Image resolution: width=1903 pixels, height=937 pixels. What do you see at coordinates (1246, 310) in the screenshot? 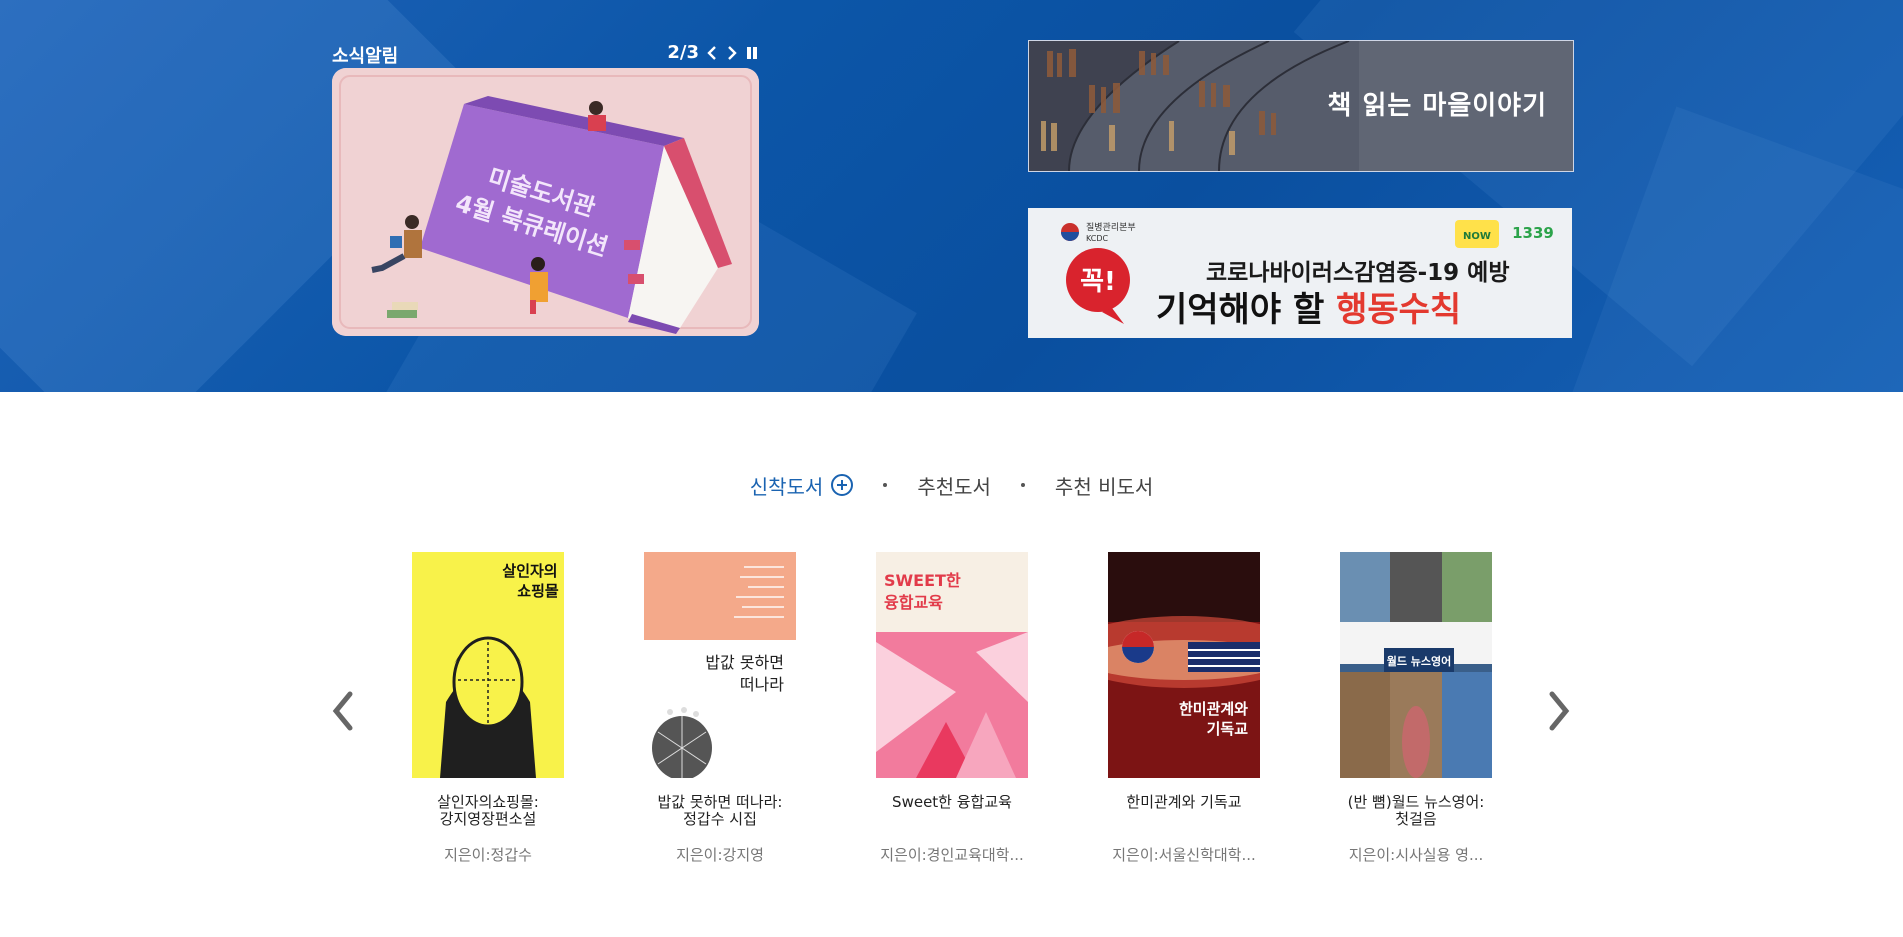
I see `banner-line-2a: 기억해야 할` at bounding box center [1246, 310].